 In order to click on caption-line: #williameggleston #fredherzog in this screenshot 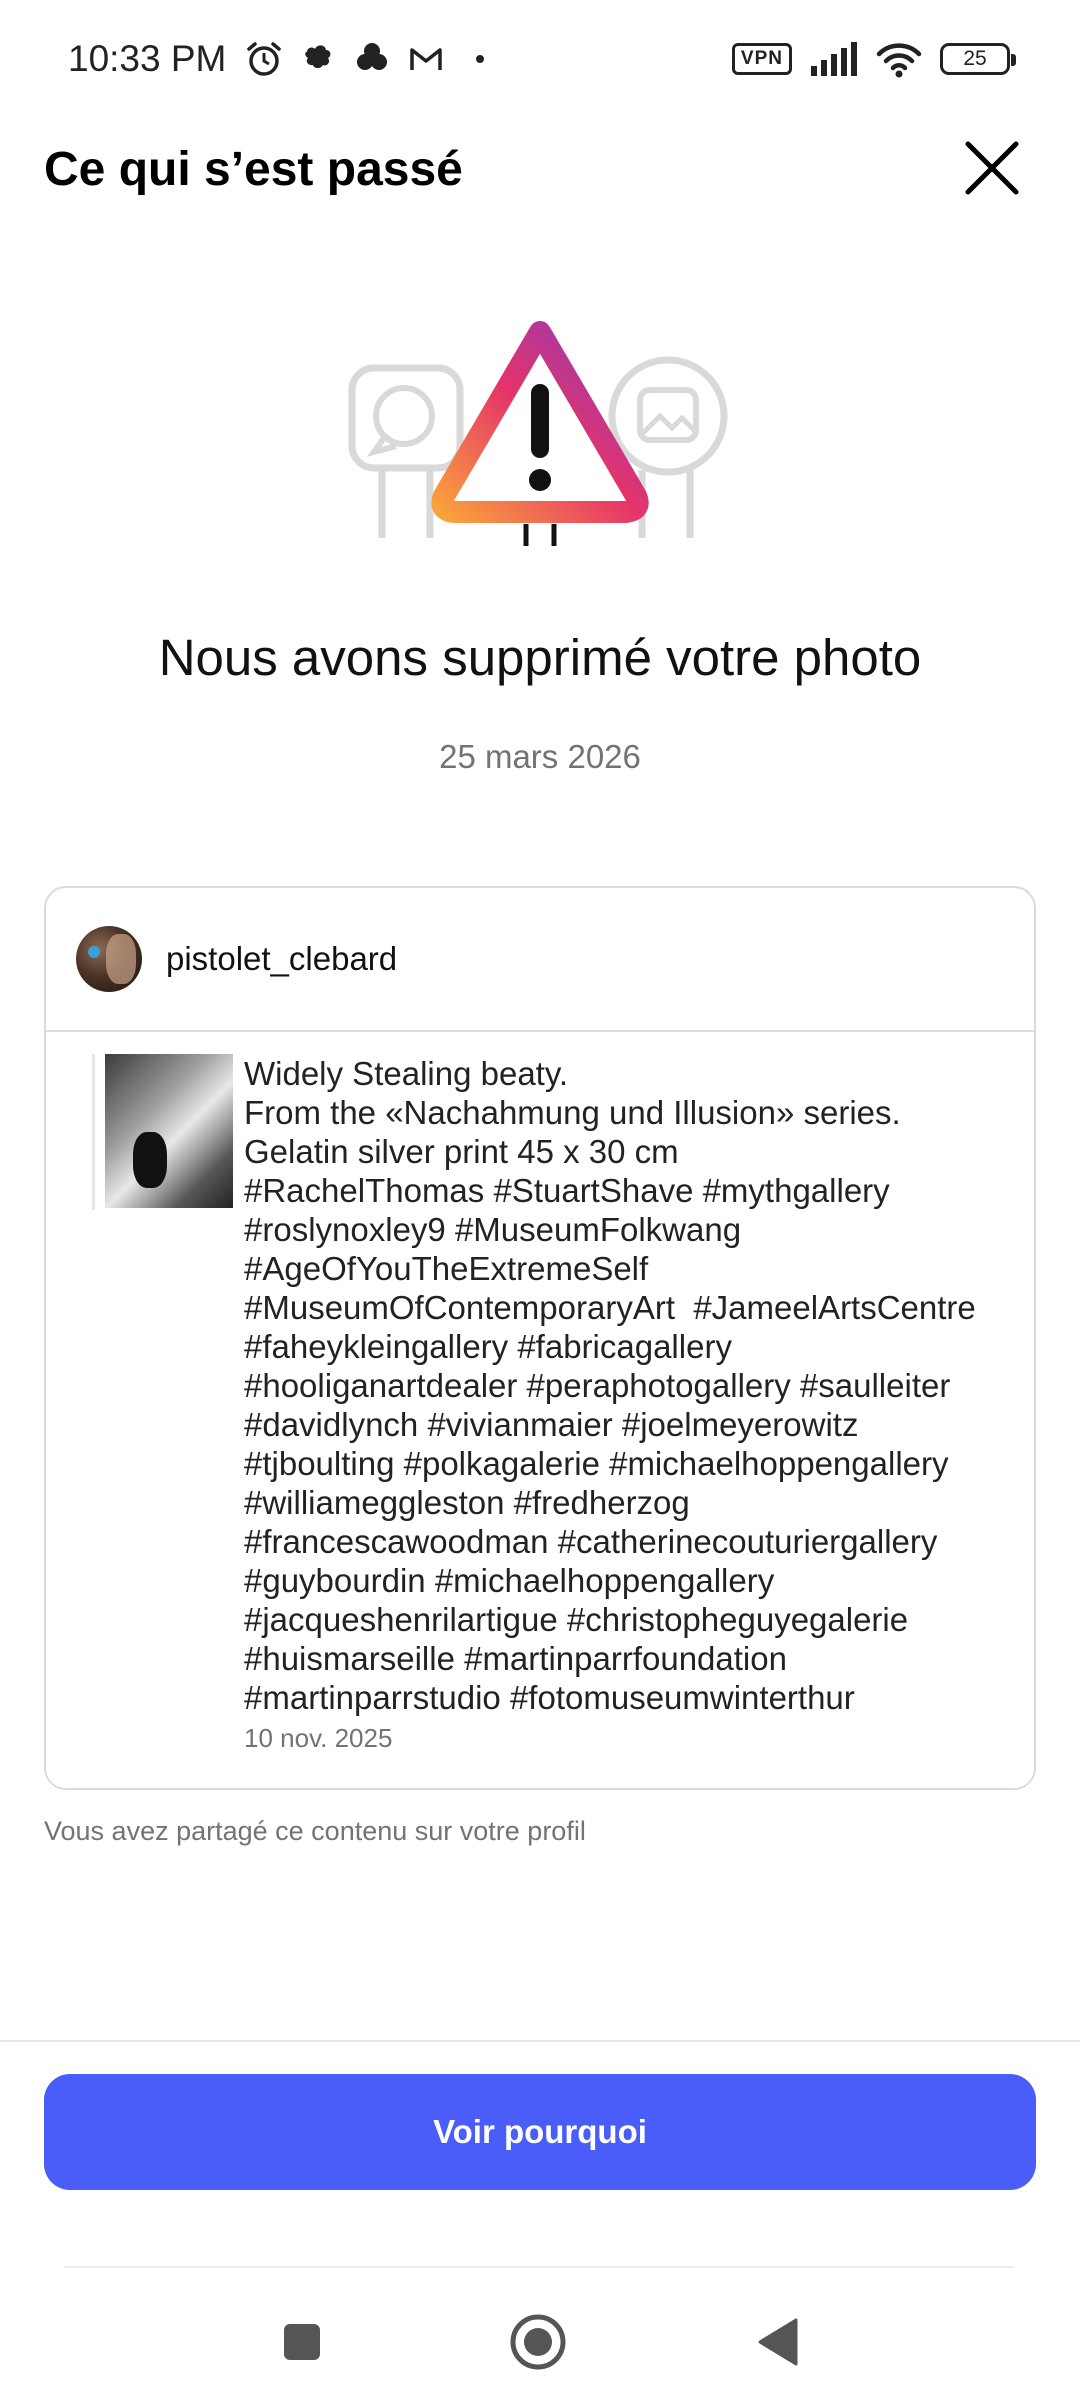, I will do `click(467, 1502)`.